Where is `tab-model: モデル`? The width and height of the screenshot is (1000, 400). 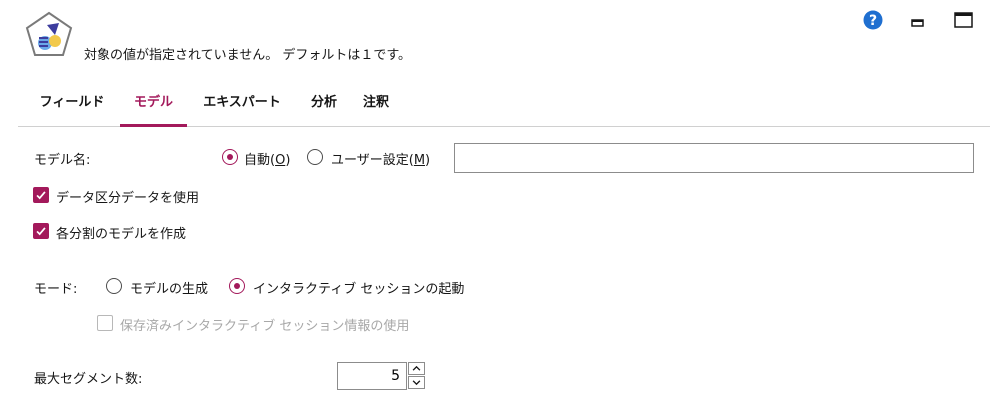
tab-model: モデル is located at coordinates (153, 109).